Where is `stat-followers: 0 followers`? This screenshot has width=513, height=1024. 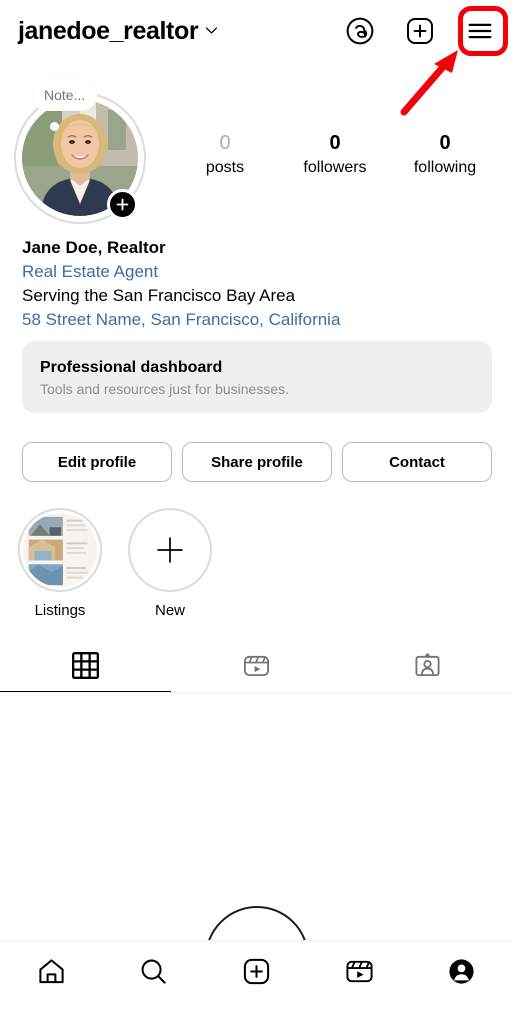
stat-followers: 0 followers is located at coordinates (335, 154).